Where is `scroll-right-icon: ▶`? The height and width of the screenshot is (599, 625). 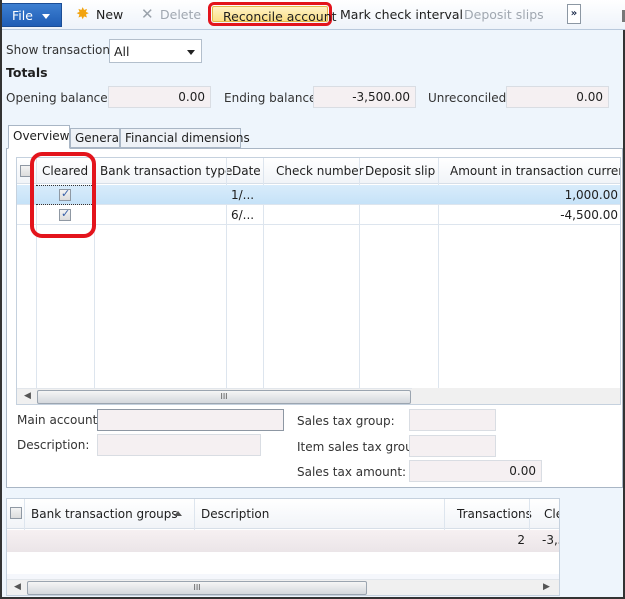
scroll-right-icon: ▶ is located at coordinates (546, 587).